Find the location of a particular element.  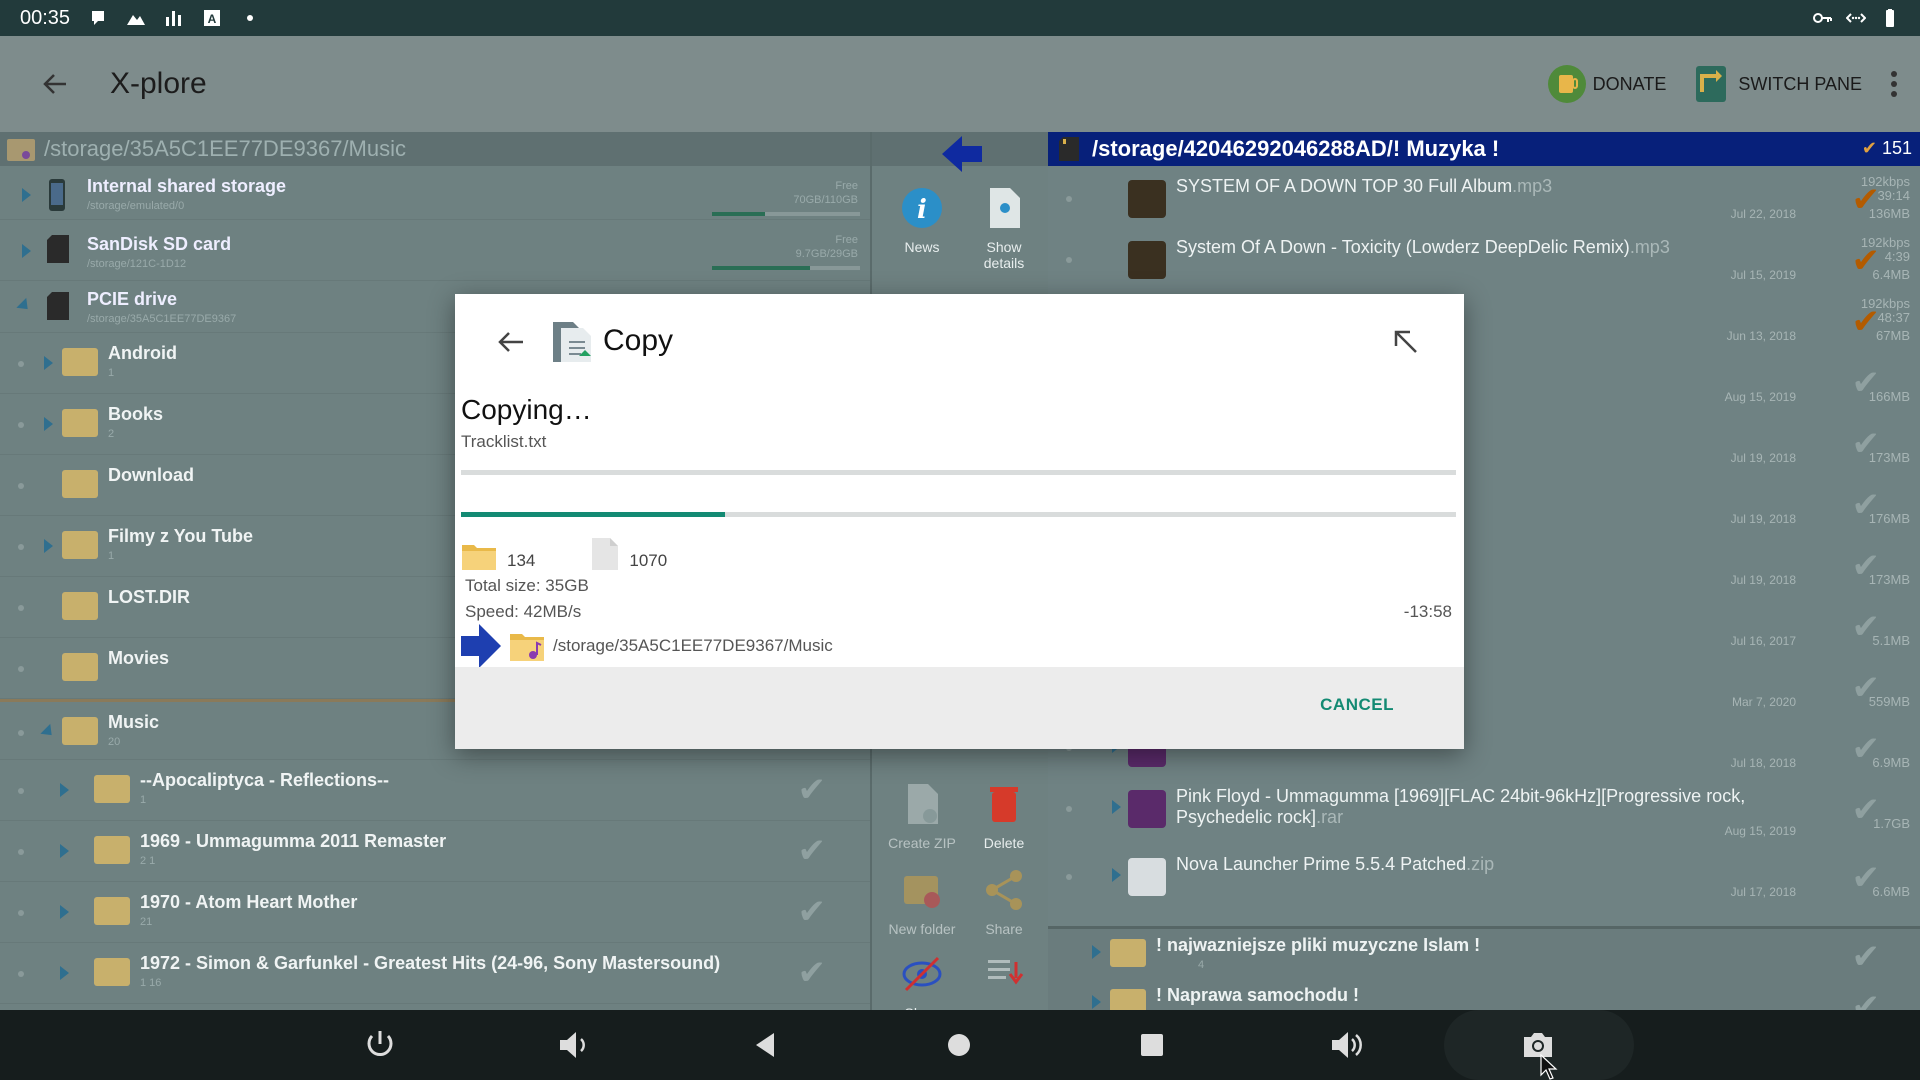

folder-name: ! Naprawa samochodu ! is located at coordinates (1258, 995).